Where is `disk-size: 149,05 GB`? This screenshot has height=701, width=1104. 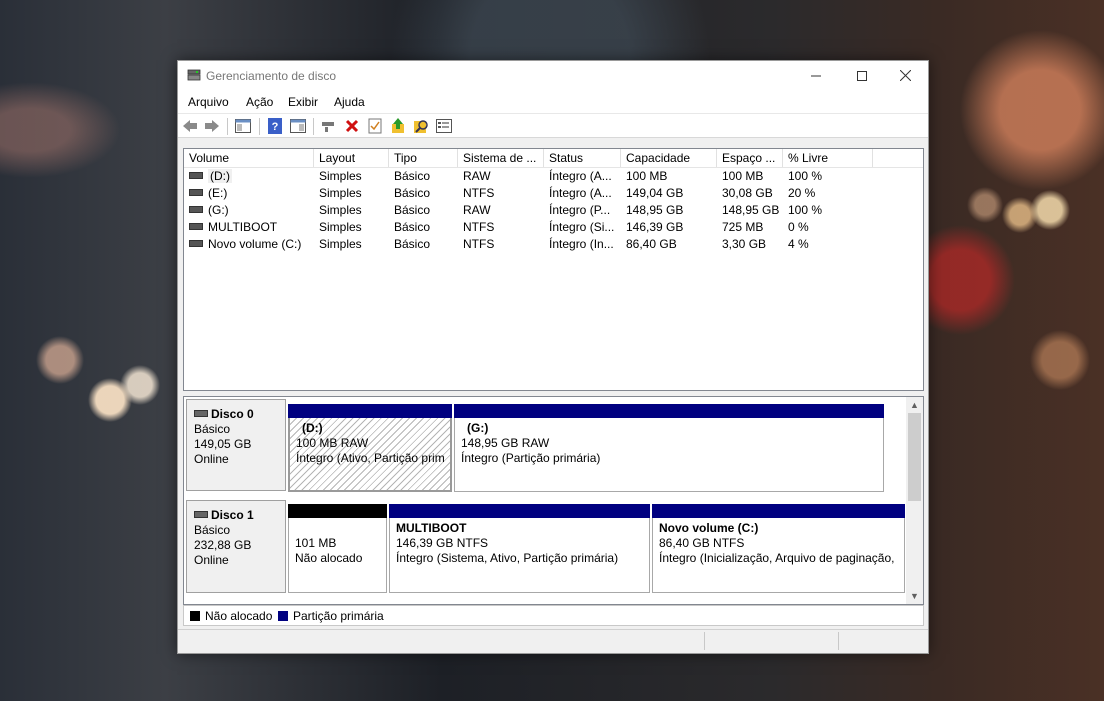
disk-size: 149,05 GB is located at coordinates (223, 444).